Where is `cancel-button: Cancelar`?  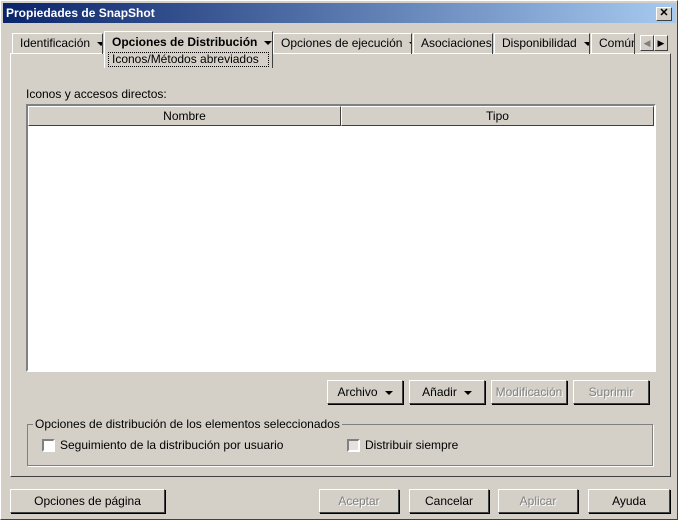
cancel-button: Cancelar is located at coordinates (449, 501).